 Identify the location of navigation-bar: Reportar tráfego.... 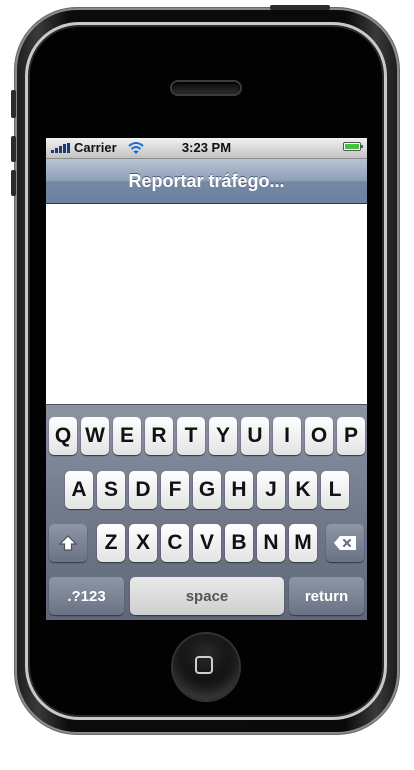
(206, 181).